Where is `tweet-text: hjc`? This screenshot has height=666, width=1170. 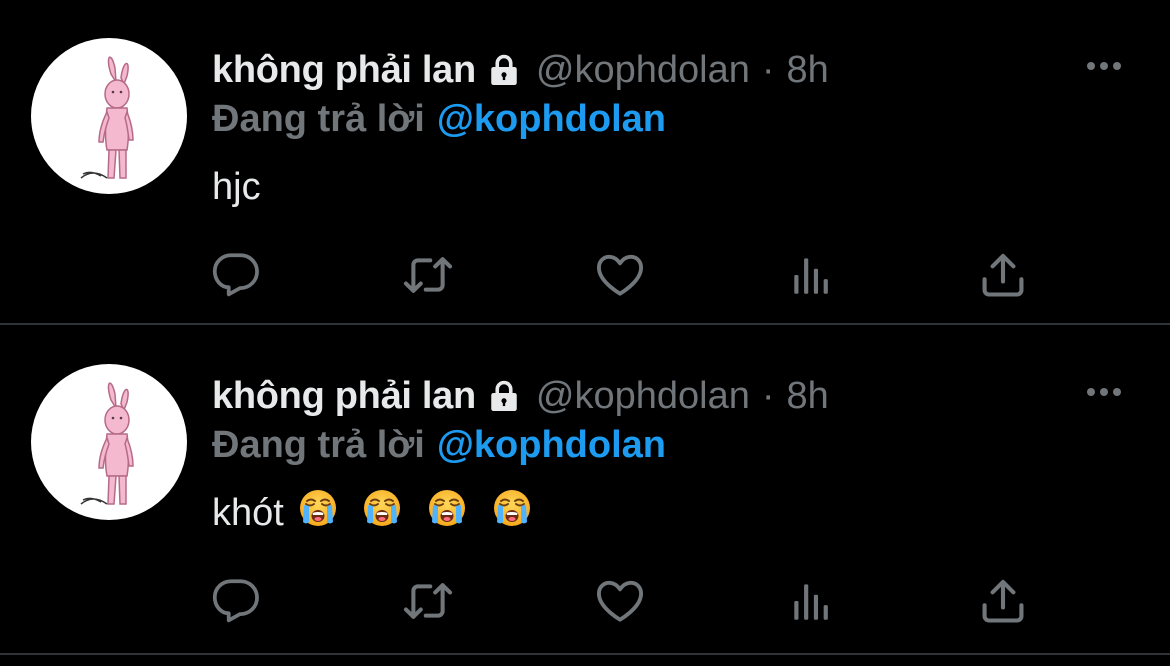
tweet-text: hjc is located at coordinates (236, 187).